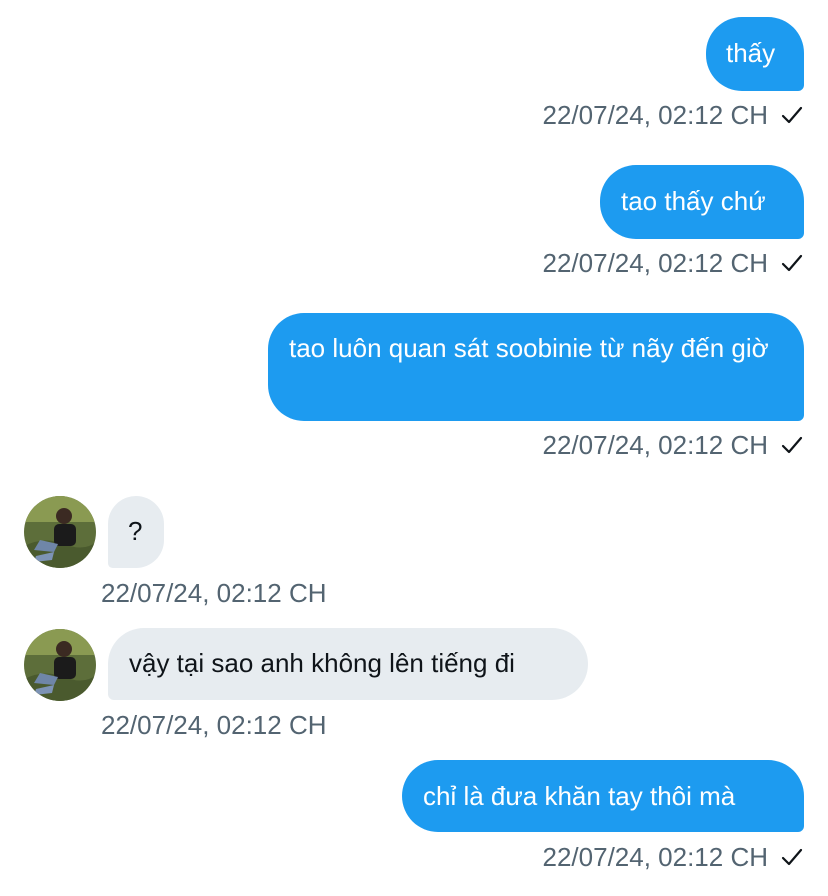 Image resolution: width=828 pixels, height=896 pixels. What do you see at coordinates (693, 201) in the screenshot?
I see `message-text: tao thấy chứ` at bounding box center [693, 201].